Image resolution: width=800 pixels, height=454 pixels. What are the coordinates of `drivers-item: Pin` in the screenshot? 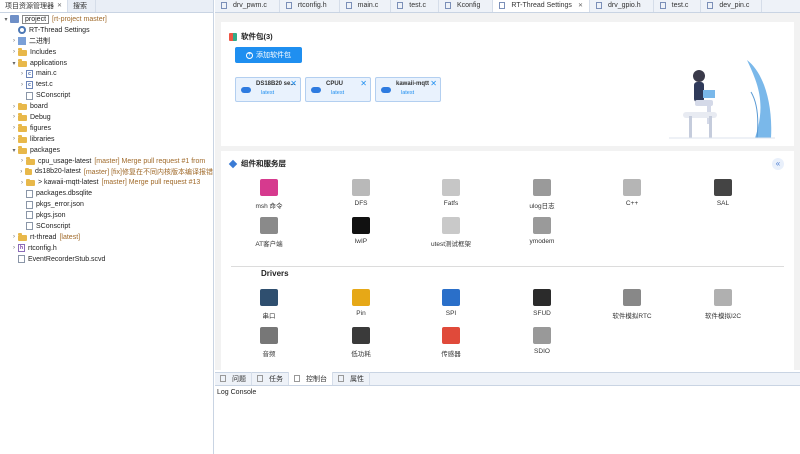 It's located at (361, 303).